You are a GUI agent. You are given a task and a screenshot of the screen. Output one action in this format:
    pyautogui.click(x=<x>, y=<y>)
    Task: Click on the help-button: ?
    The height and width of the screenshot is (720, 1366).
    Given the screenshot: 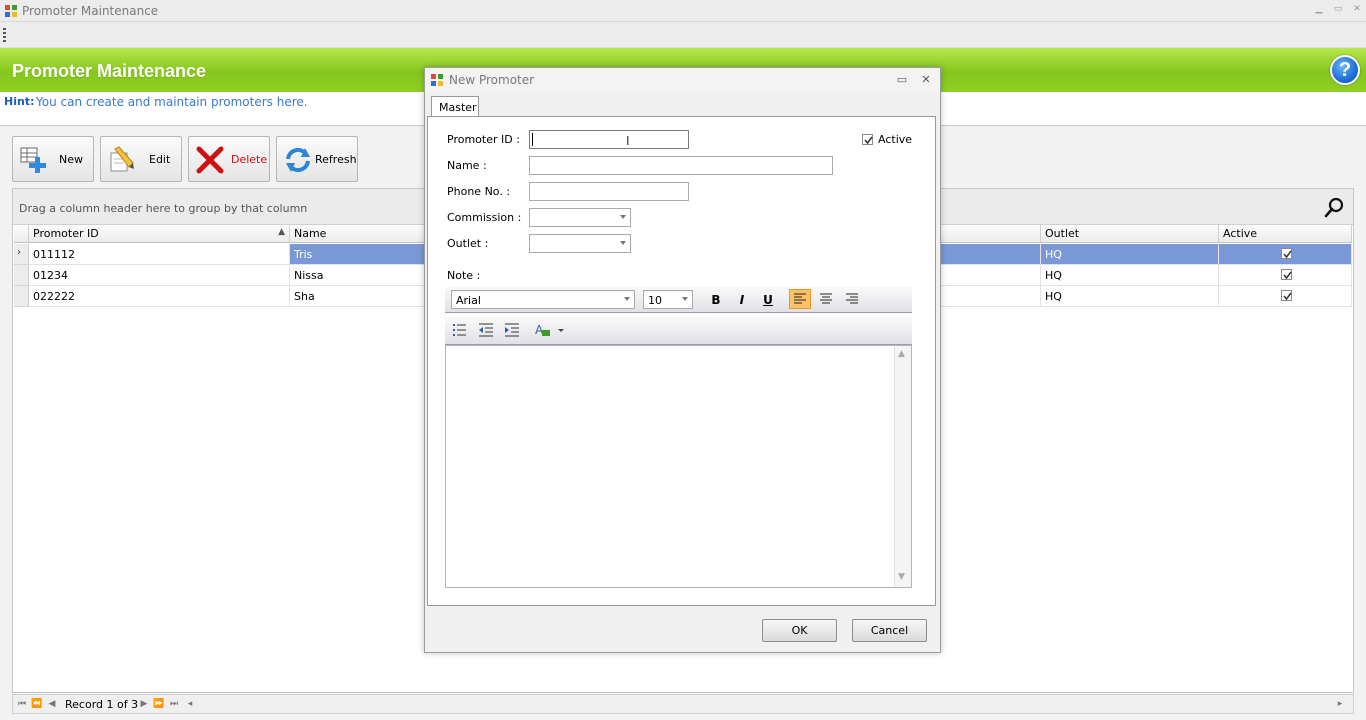 What is the action you would take?
    pyautogui.click(x=1345, y=70)
    